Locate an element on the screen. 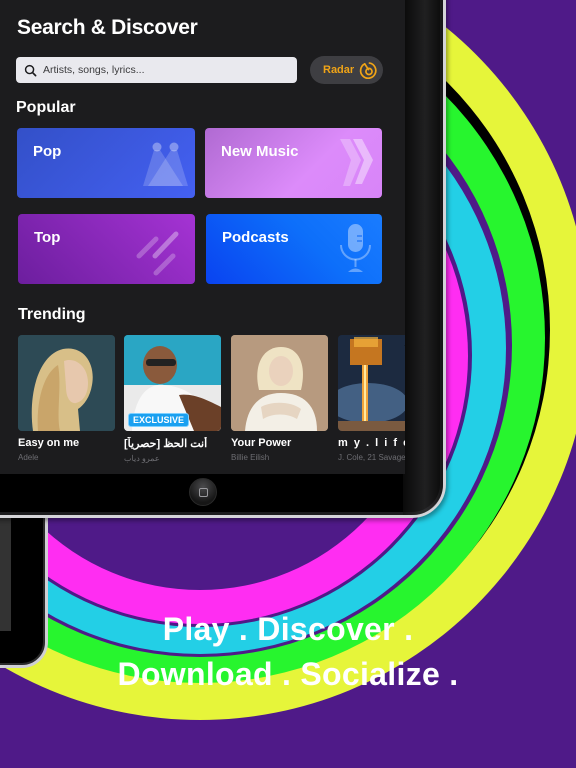 Image resolution: width=576 pixels, height=768 pixels. search-icon is located at coordinates (30, 70).